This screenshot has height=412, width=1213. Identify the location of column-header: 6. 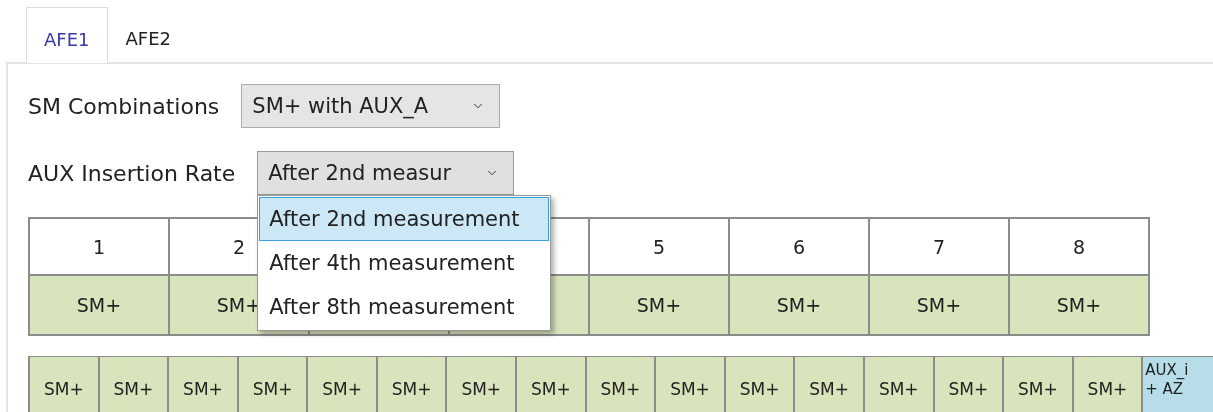
(799, 246).